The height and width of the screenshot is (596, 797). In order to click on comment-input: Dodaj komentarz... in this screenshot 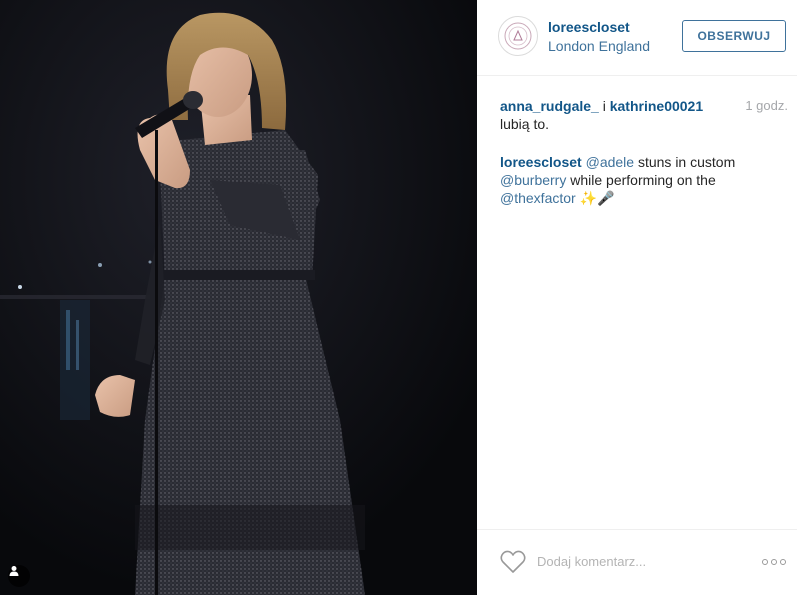, I will do `click(632, 561)`.